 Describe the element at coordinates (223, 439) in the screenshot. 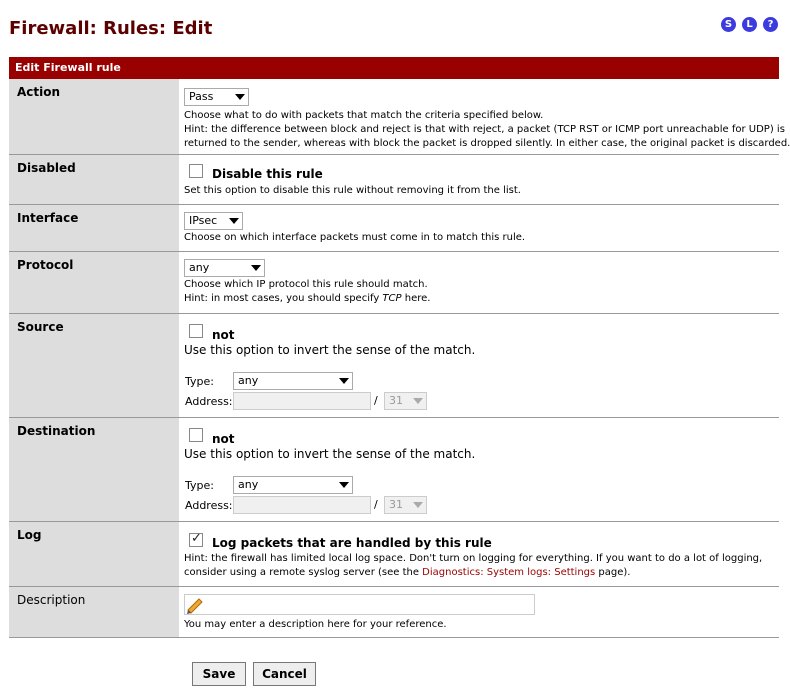

I see `destination-not-label: not` at that location.